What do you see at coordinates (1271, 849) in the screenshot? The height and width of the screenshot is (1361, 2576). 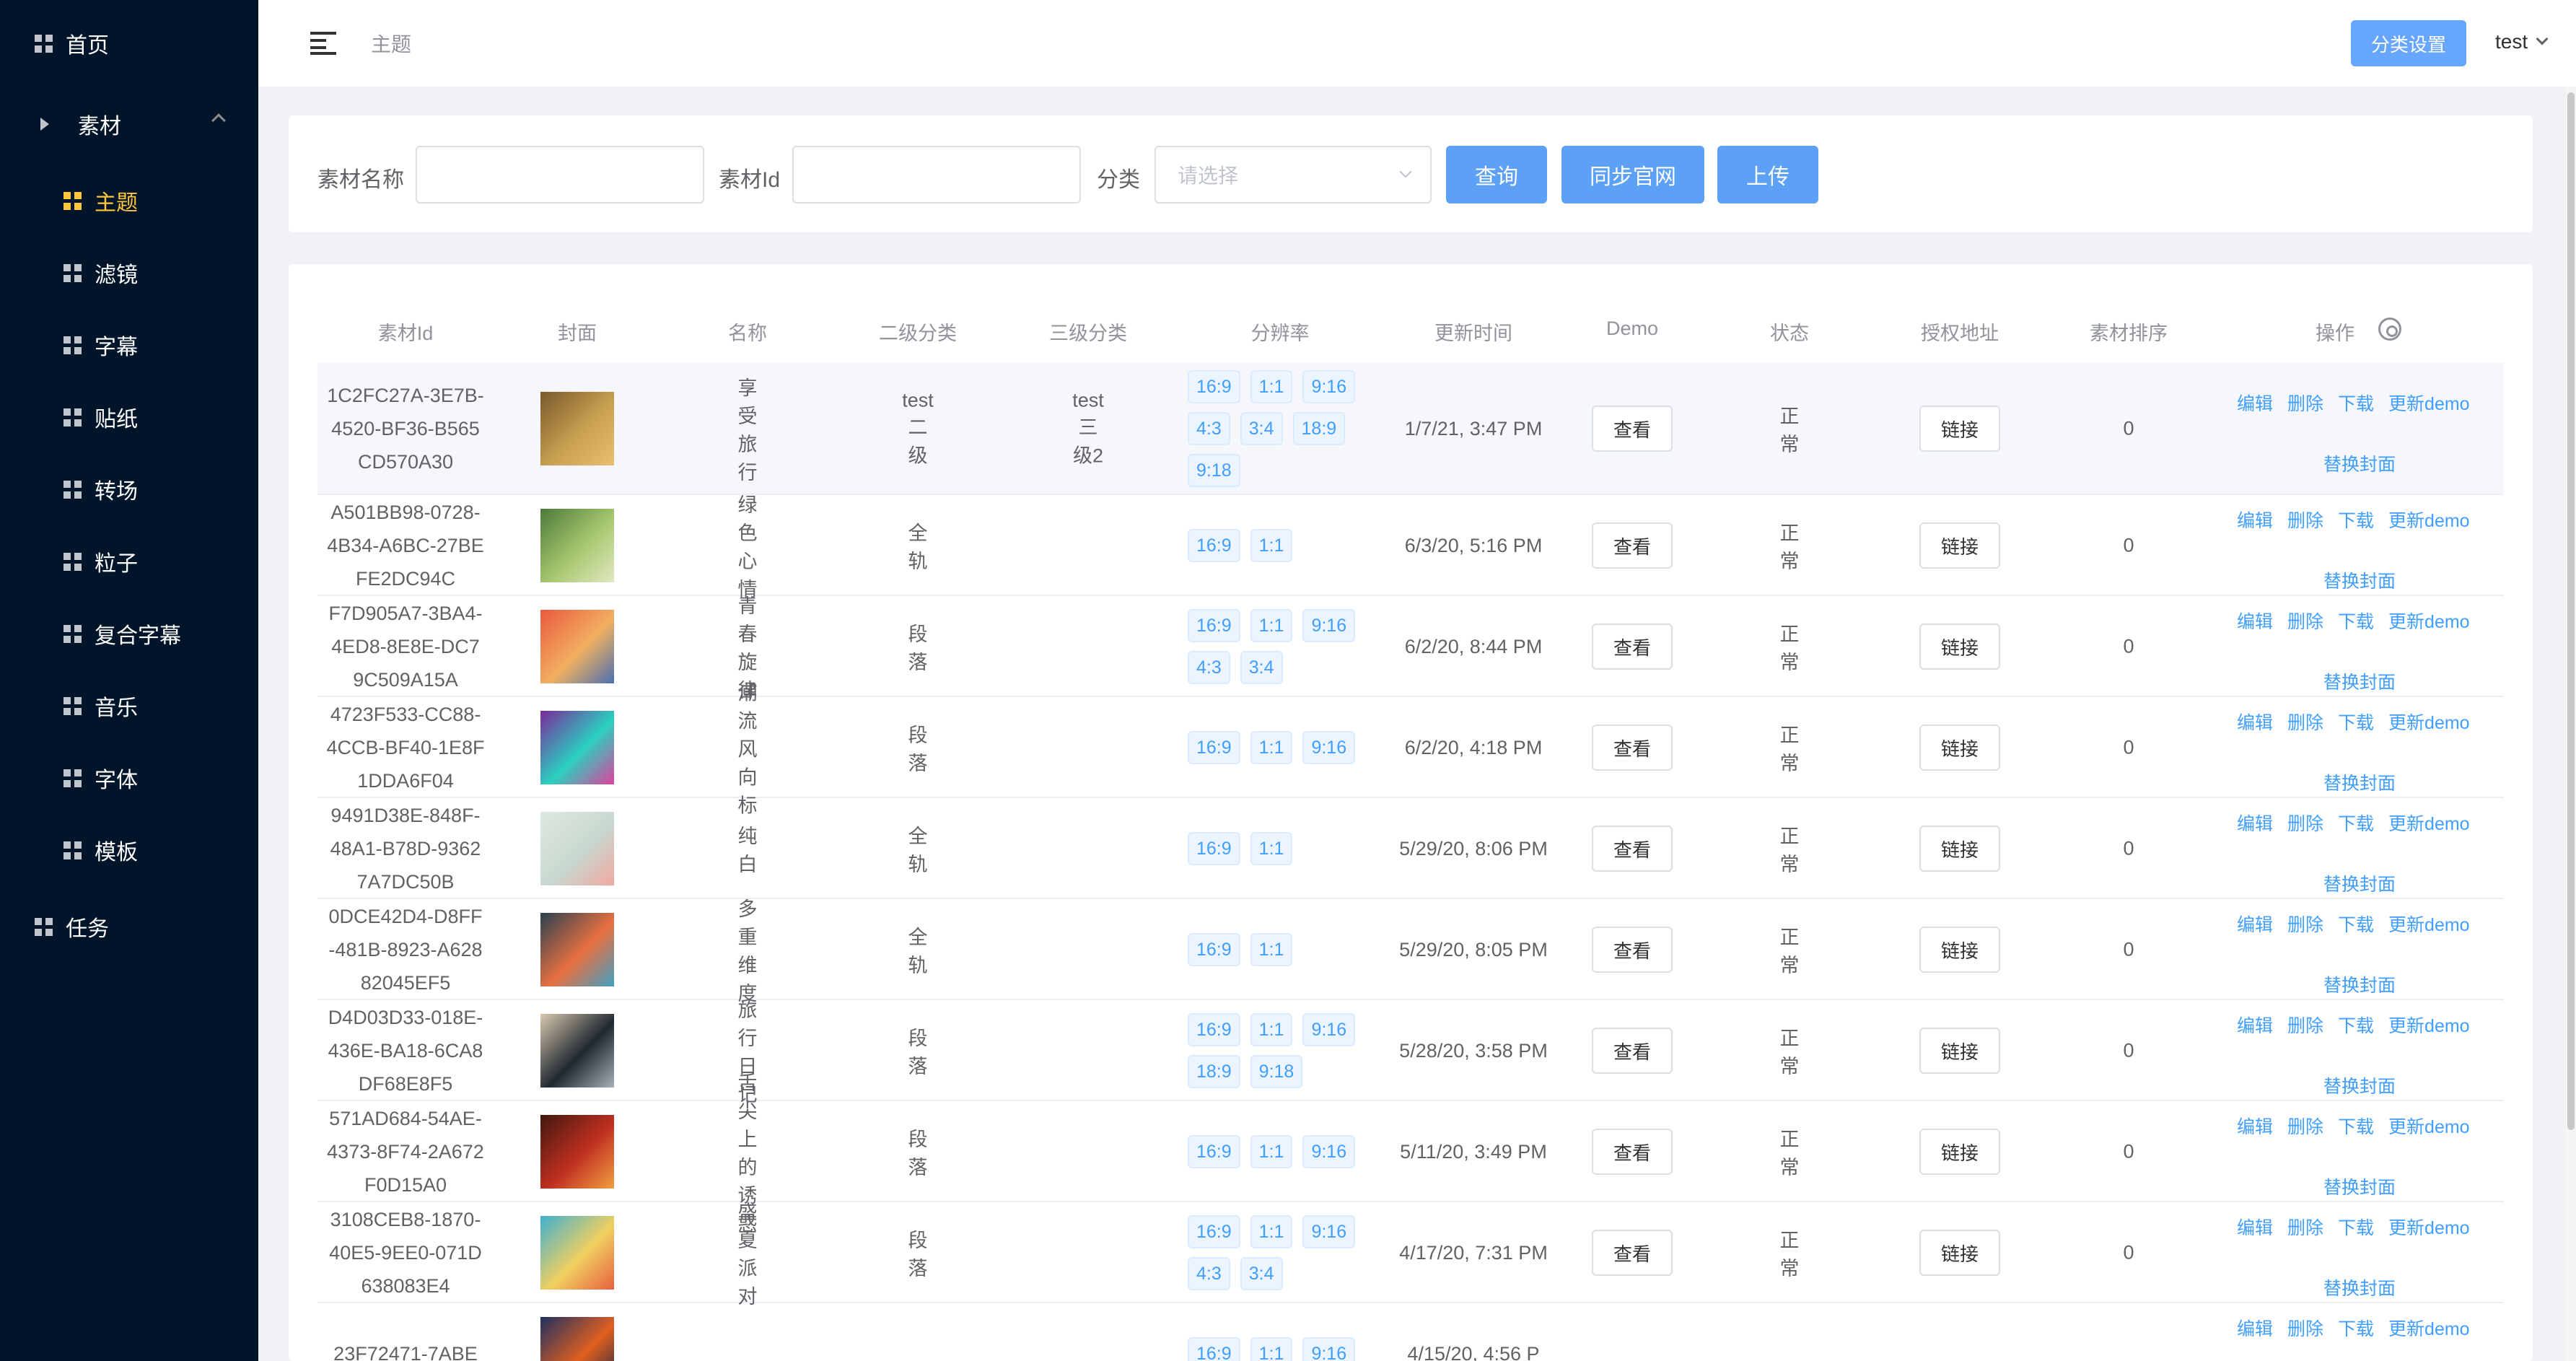 I see `resolution-tag: 1:1` at bounding box center [1271, 849].